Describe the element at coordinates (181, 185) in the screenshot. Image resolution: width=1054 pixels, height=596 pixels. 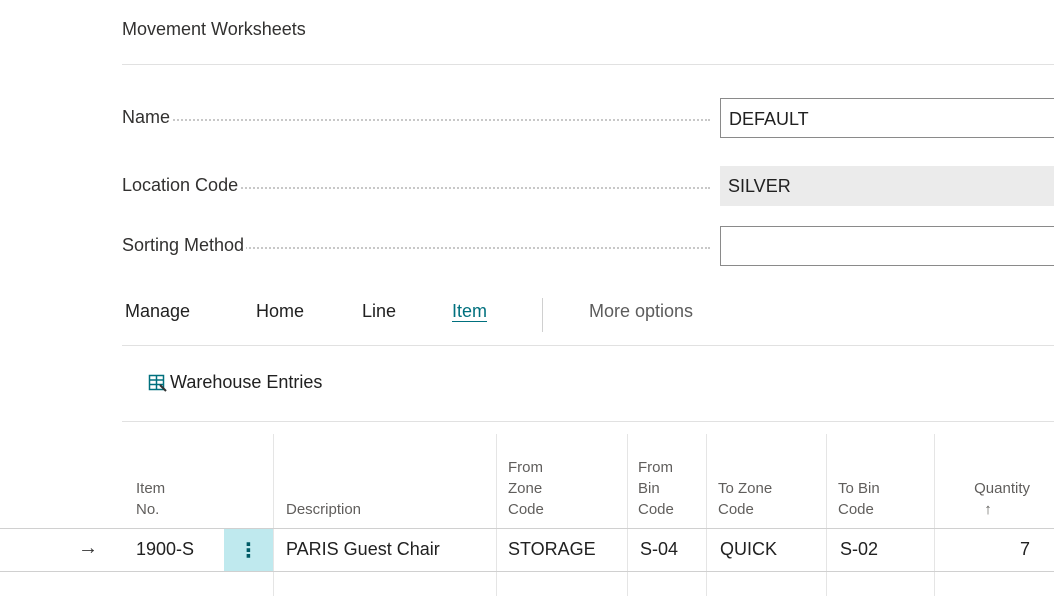
I see `location-code-label: Location Code` at that location.